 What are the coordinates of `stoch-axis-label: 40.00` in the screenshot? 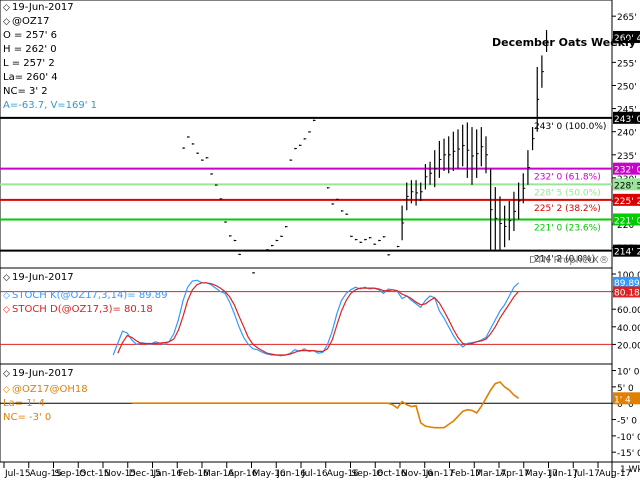 It's located at (628, 329).